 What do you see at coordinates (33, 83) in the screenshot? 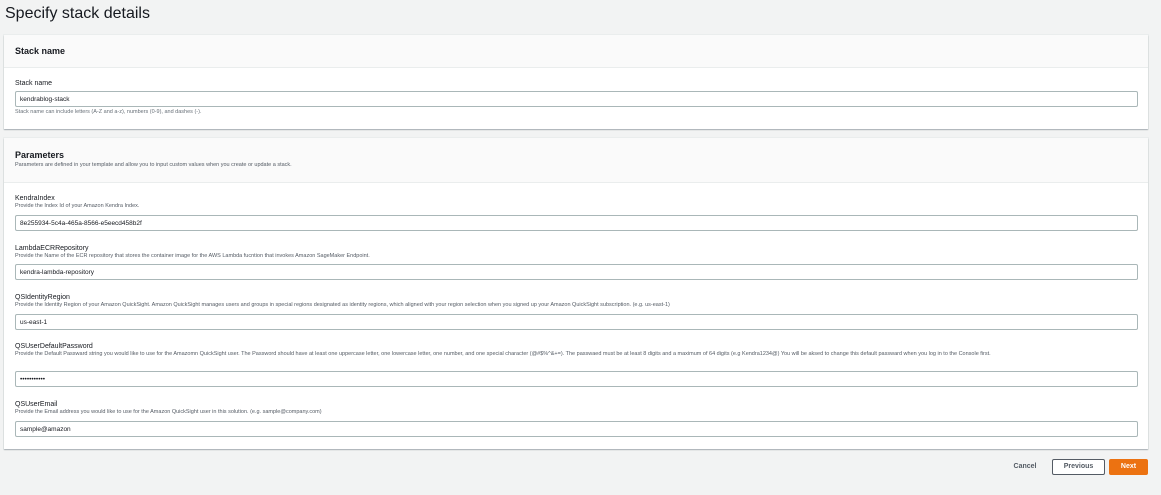
I see `stack-name-label: Stack name` at bounding box center [33, 83].